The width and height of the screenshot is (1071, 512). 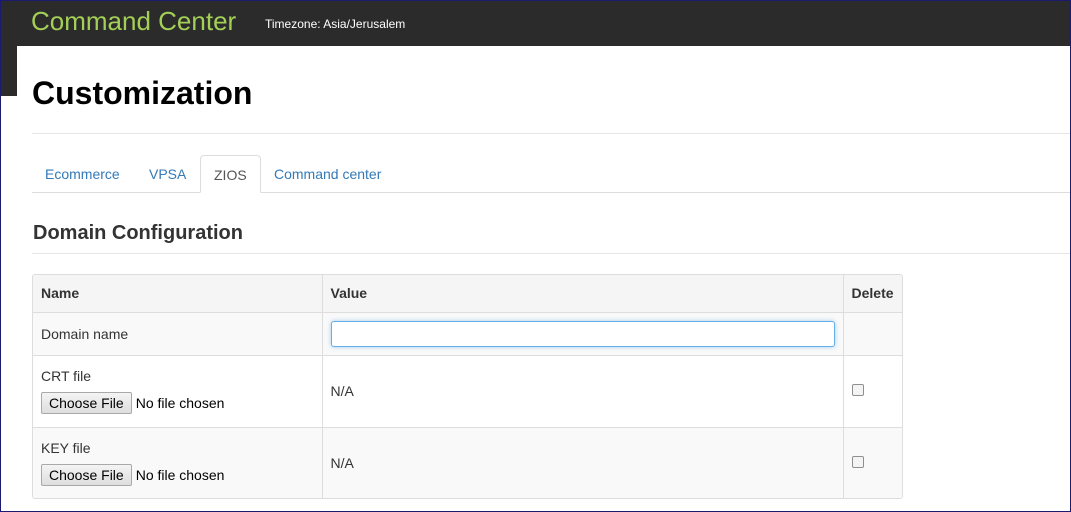 I want to click on crt-name-cell: CRT file Choose File No file chosen, so click(x=178, y=391).